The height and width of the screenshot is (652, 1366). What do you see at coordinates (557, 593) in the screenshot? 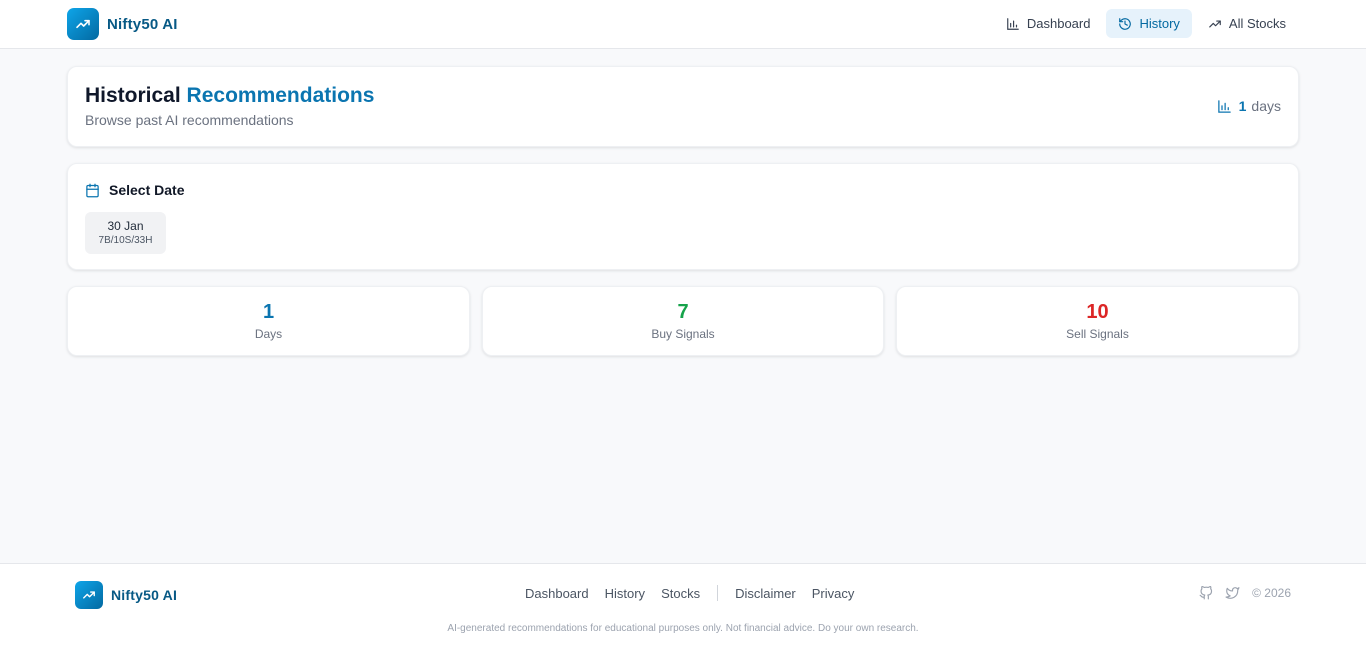
I see `footer-link-dashboard: Dashboard` at bounding box center [557, 593].